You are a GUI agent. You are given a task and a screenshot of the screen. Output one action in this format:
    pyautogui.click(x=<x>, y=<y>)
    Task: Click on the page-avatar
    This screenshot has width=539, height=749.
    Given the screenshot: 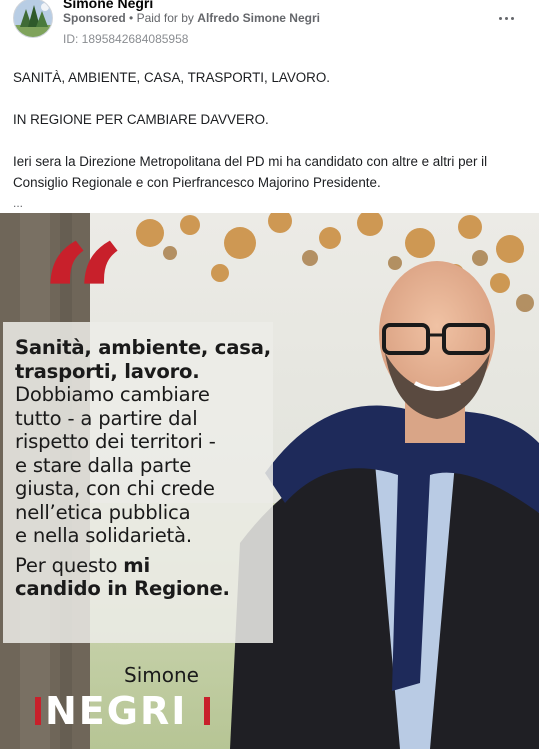 What is the action you would take?
    pyautogui.click(x=33, y=19)
    